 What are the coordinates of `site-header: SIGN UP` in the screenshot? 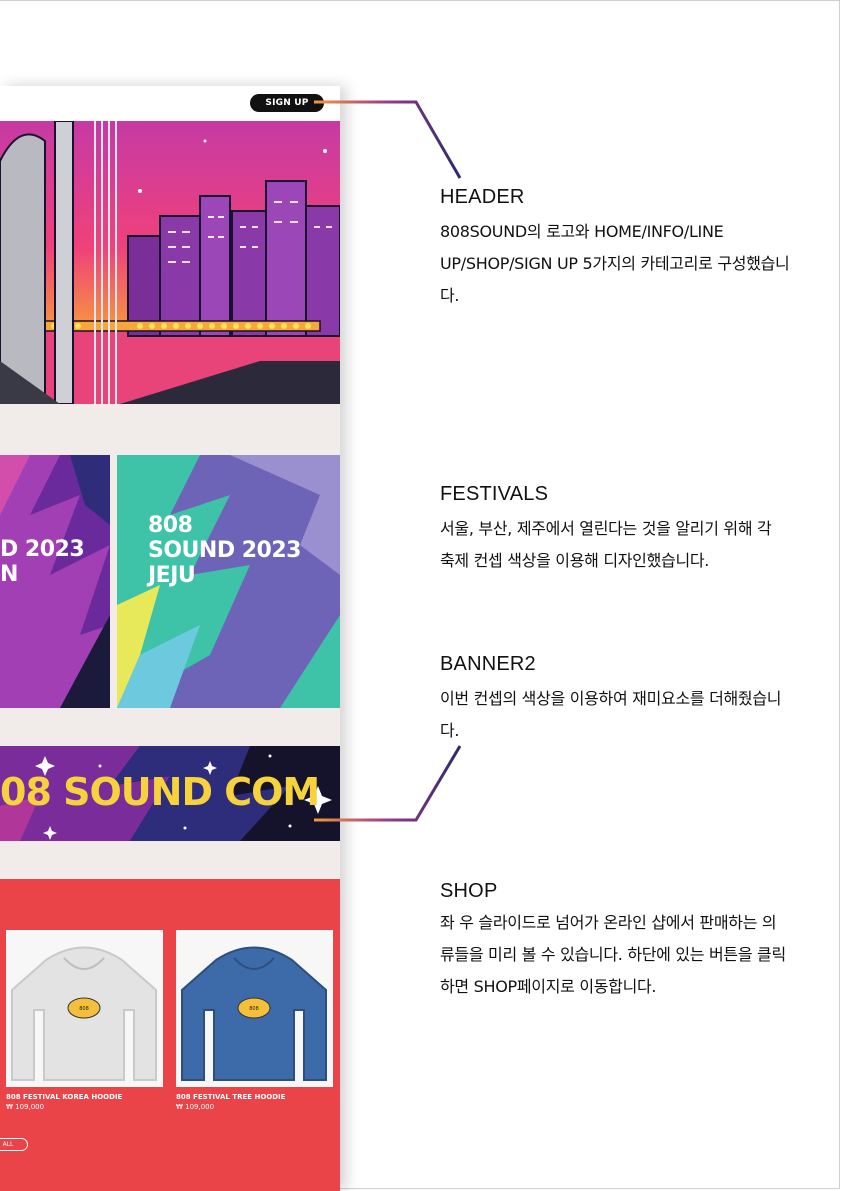 It's located at (170, 103).